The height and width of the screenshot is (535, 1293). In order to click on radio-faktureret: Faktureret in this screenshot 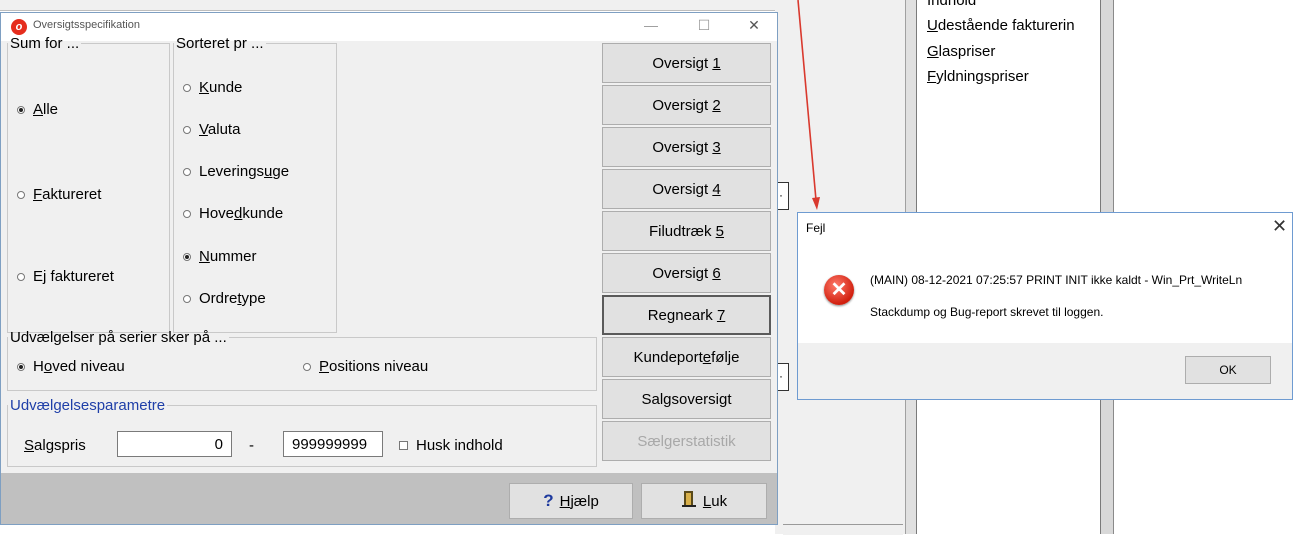, I will do `click(59, 194)`.